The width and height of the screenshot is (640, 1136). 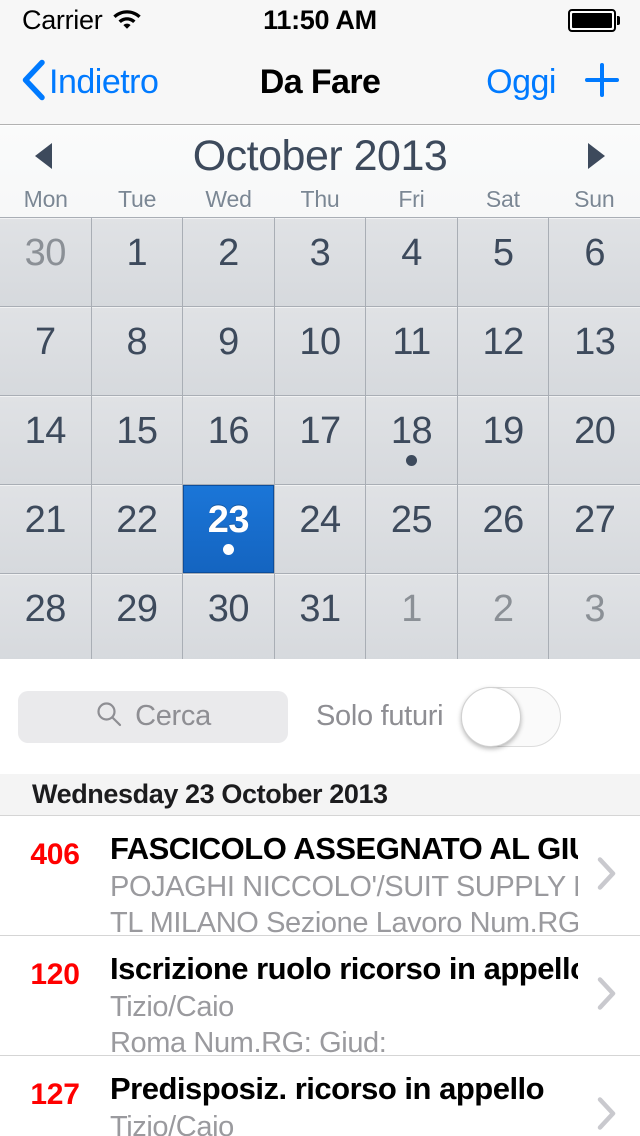 What do you see at coordinates (320, 82) in the screenshot?
I see `navigation-bar: Indietro Da Fare Oggi` at bounding box center [320, 82].